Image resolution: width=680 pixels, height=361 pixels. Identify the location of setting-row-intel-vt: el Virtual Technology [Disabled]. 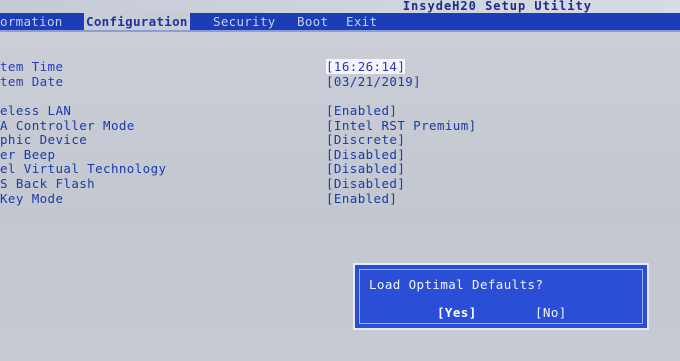
(340, 168).